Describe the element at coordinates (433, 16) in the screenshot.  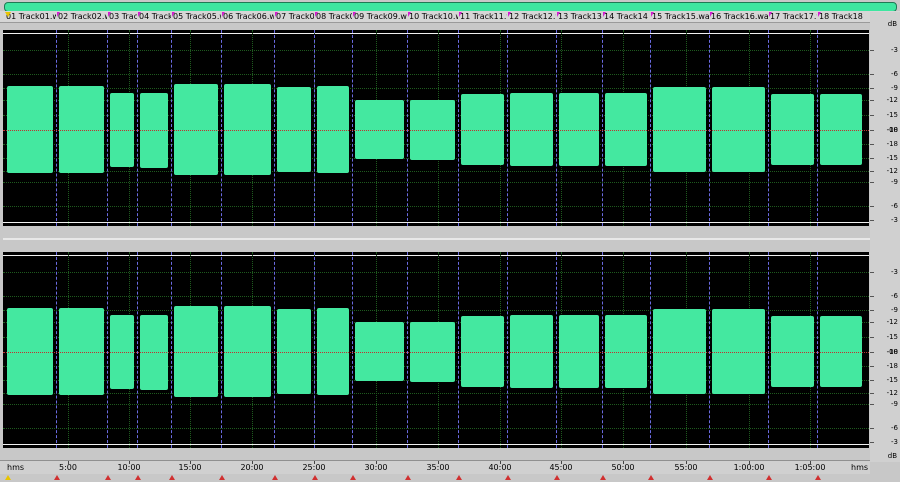
I see `cue-marker-label: 10 Track10.wav` at that location.